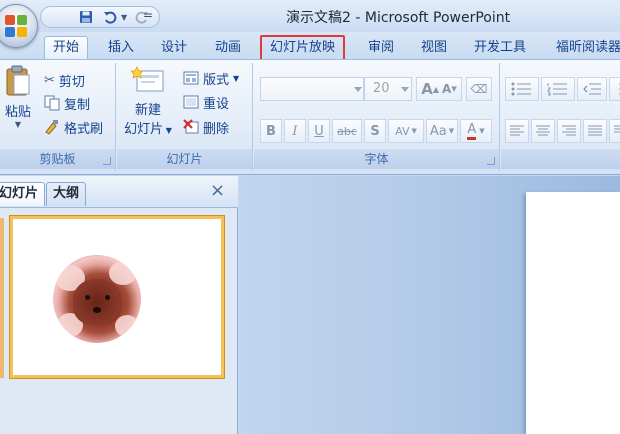  What do you see at coordinates (438, 131) in the screenshot?
I see `change-case-label: Aa` at bounding box center [438, 131].